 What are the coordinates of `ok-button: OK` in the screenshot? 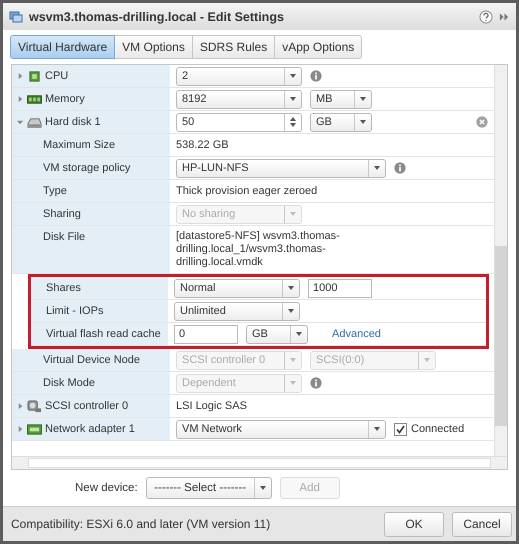 It's located at (414, 524).